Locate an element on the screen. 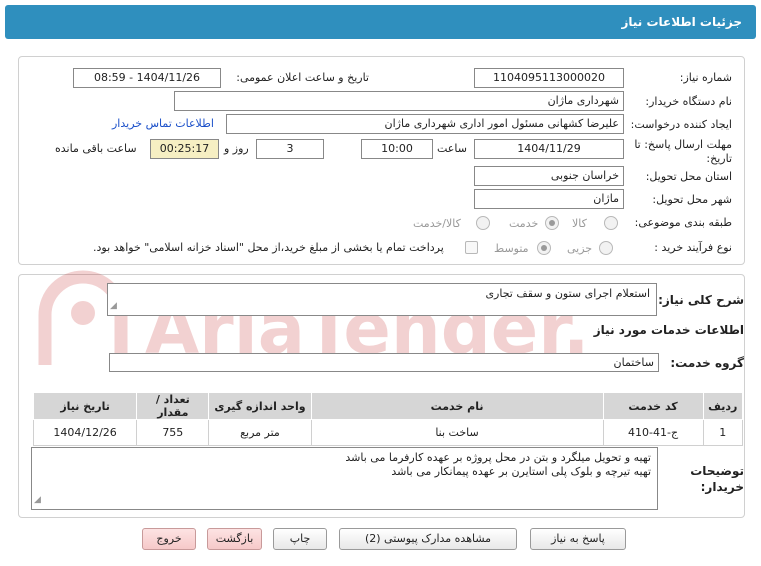 This screenshot has width=761, height=566. view-attachments-button: مشاهده مدارک پیوستی (2) is located at coordinates (428, 539).